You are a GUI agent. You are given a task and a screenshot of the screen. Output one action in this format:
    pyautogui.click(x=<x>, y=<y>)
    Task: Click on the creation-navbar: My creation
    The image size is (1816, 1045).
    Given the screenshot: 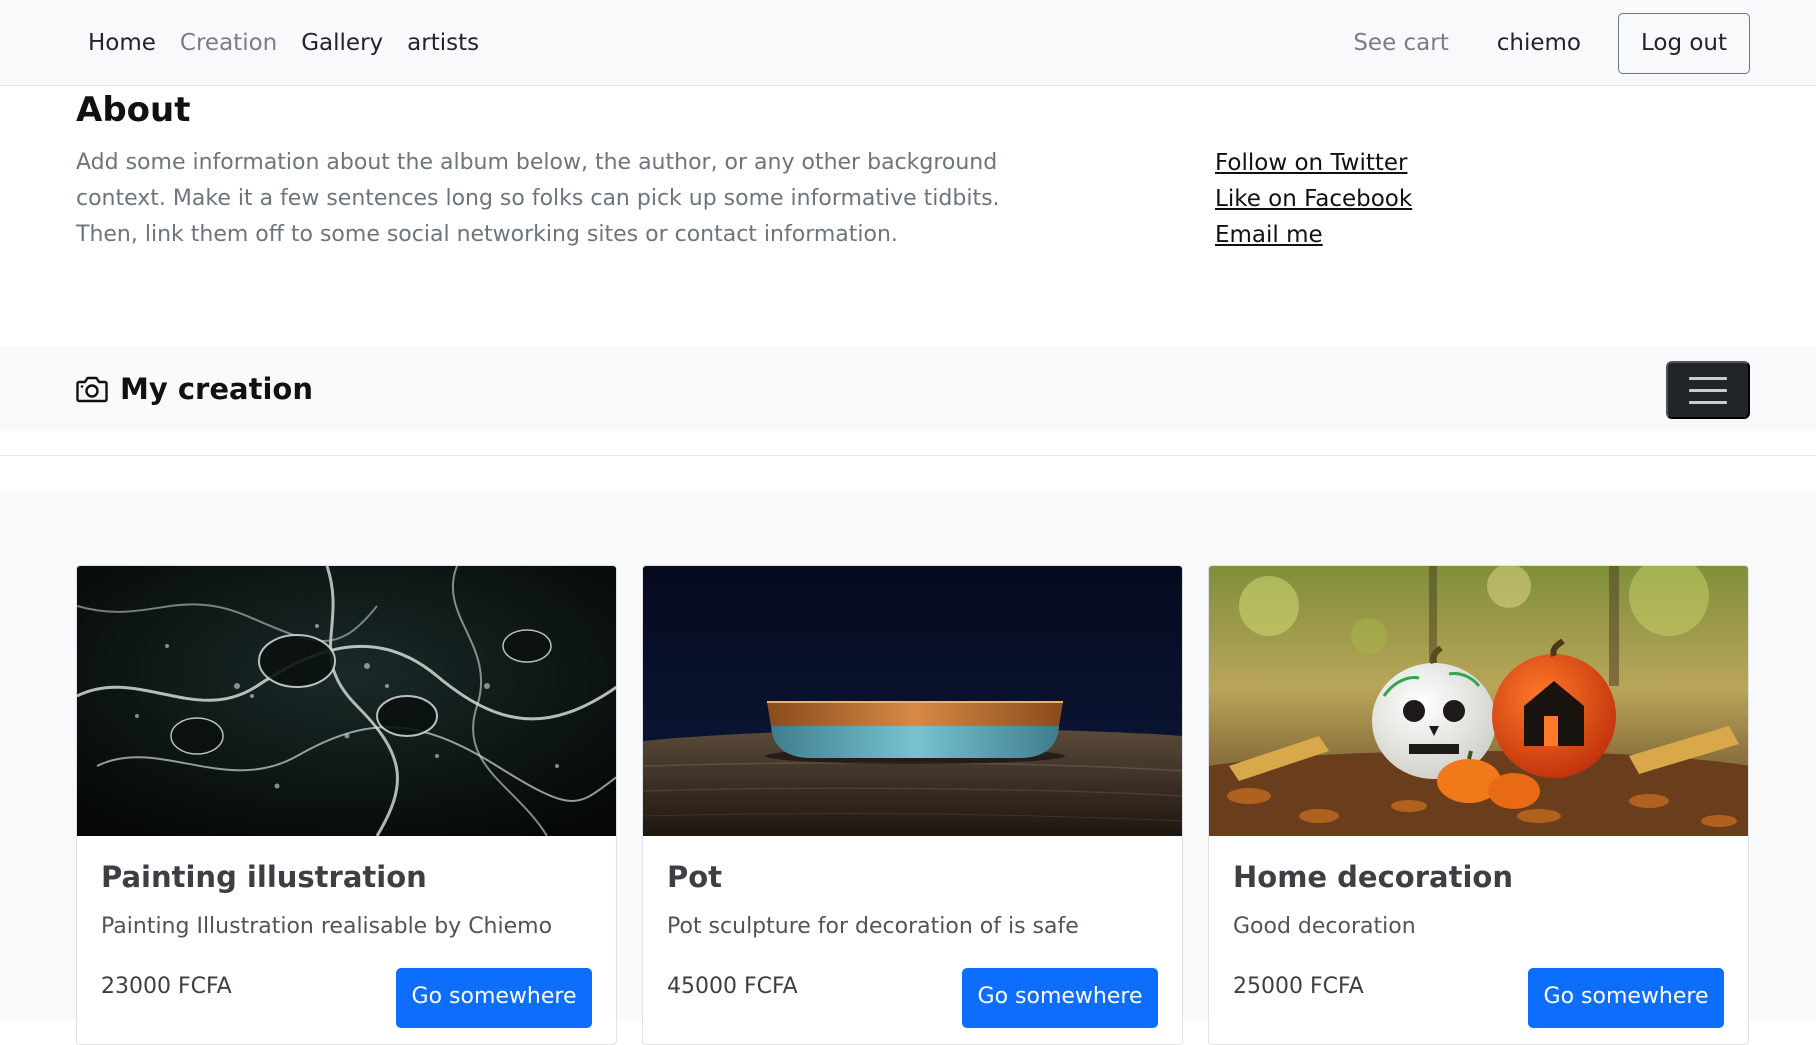 What is the action you would take?
    pyautogui.click(x=908, y=389)
    